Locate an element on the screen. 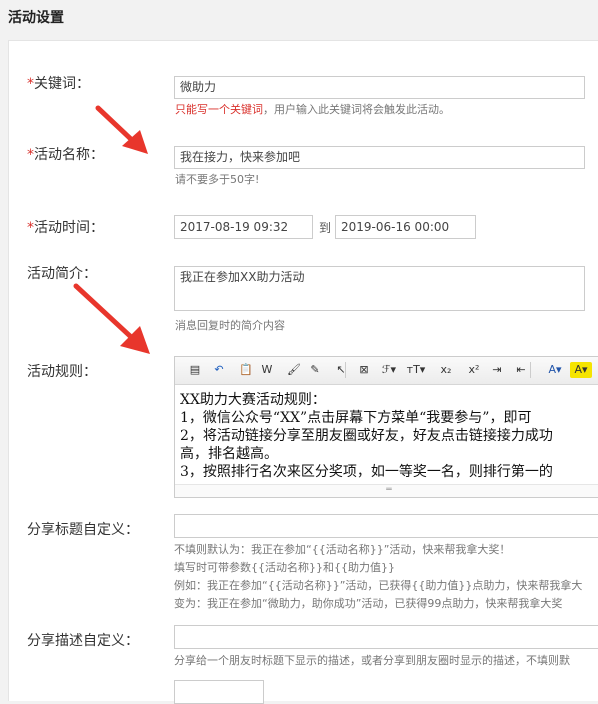  start-time-input: 2017-08-19 09:32 is located at coordinates (243, 227).